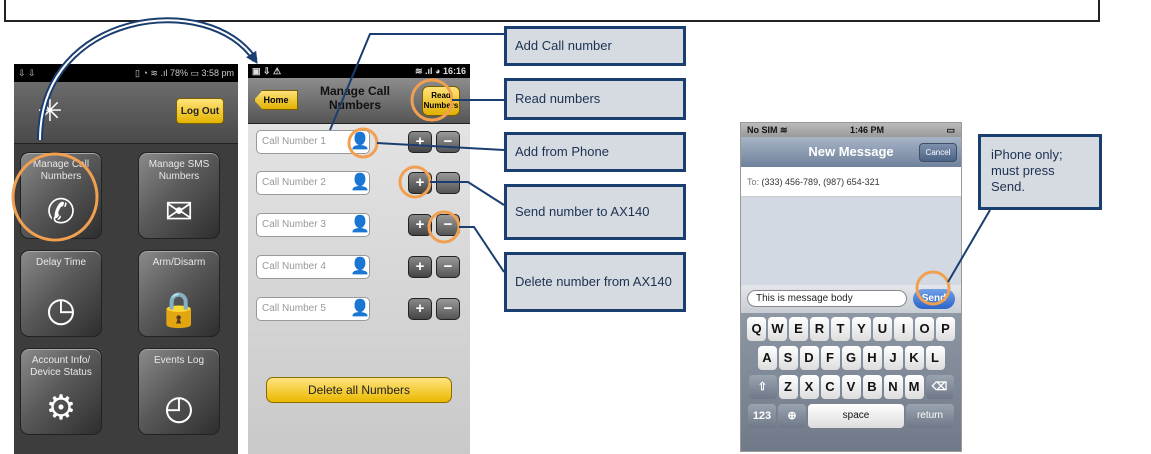  I want to click on battery-icon: ▭, so click(950, 129).